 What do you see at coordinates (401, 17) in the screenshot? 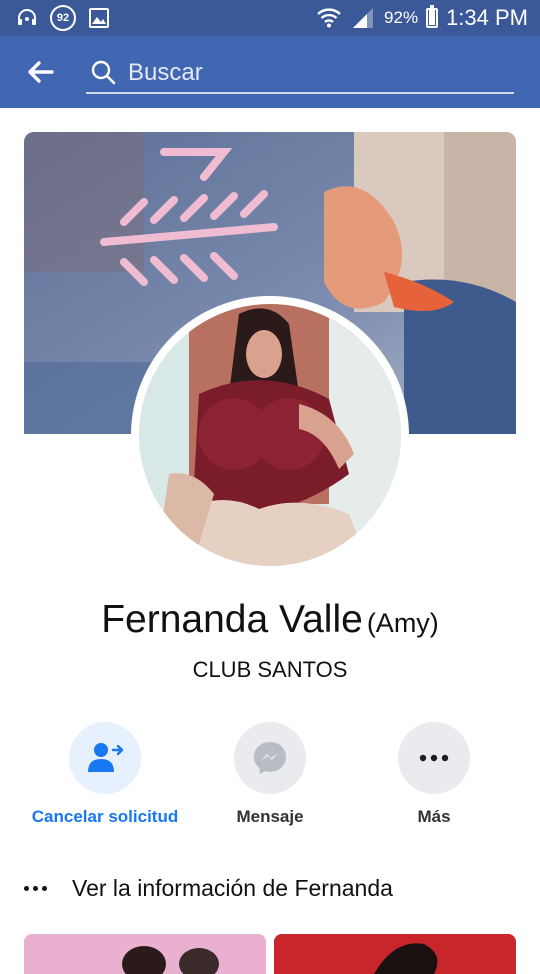
I see `battery-percentage: 92%` at bounding box center [401, 17].